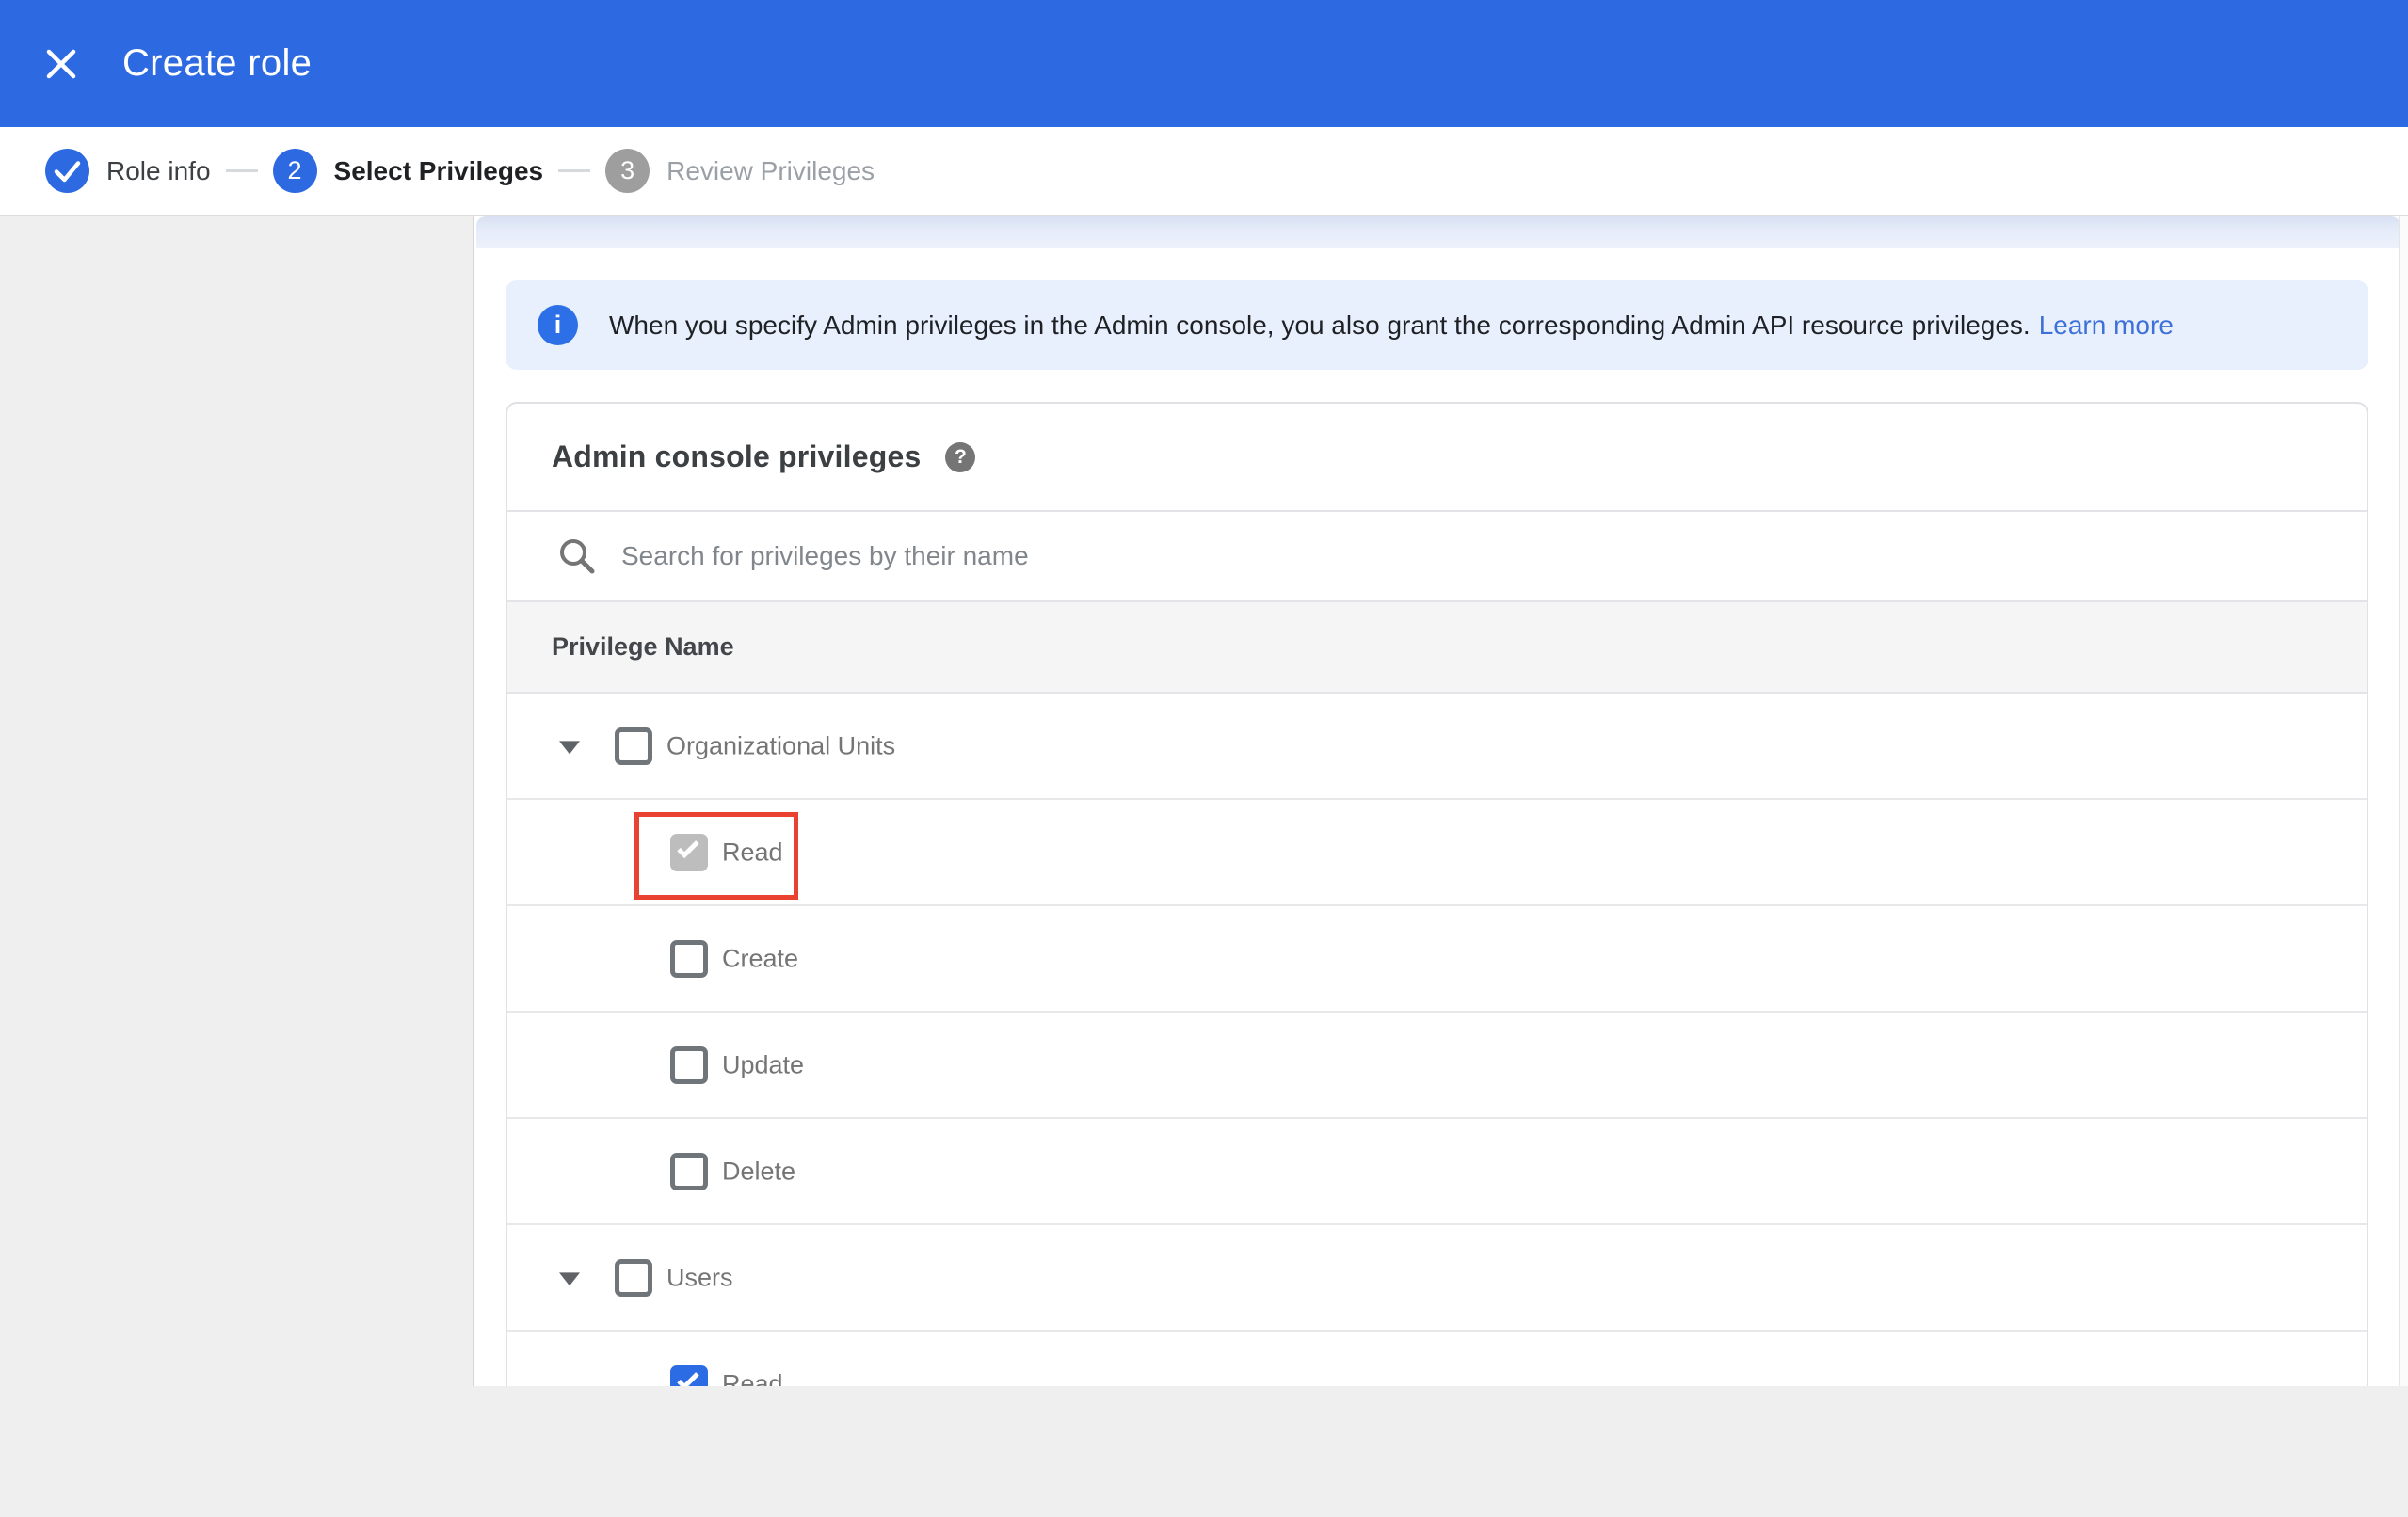 The height and width of the screenshot is (1517, 2408). Describe the element at coordinates (558, 325) in the screenshot. I see `info-icon: i` at that location.